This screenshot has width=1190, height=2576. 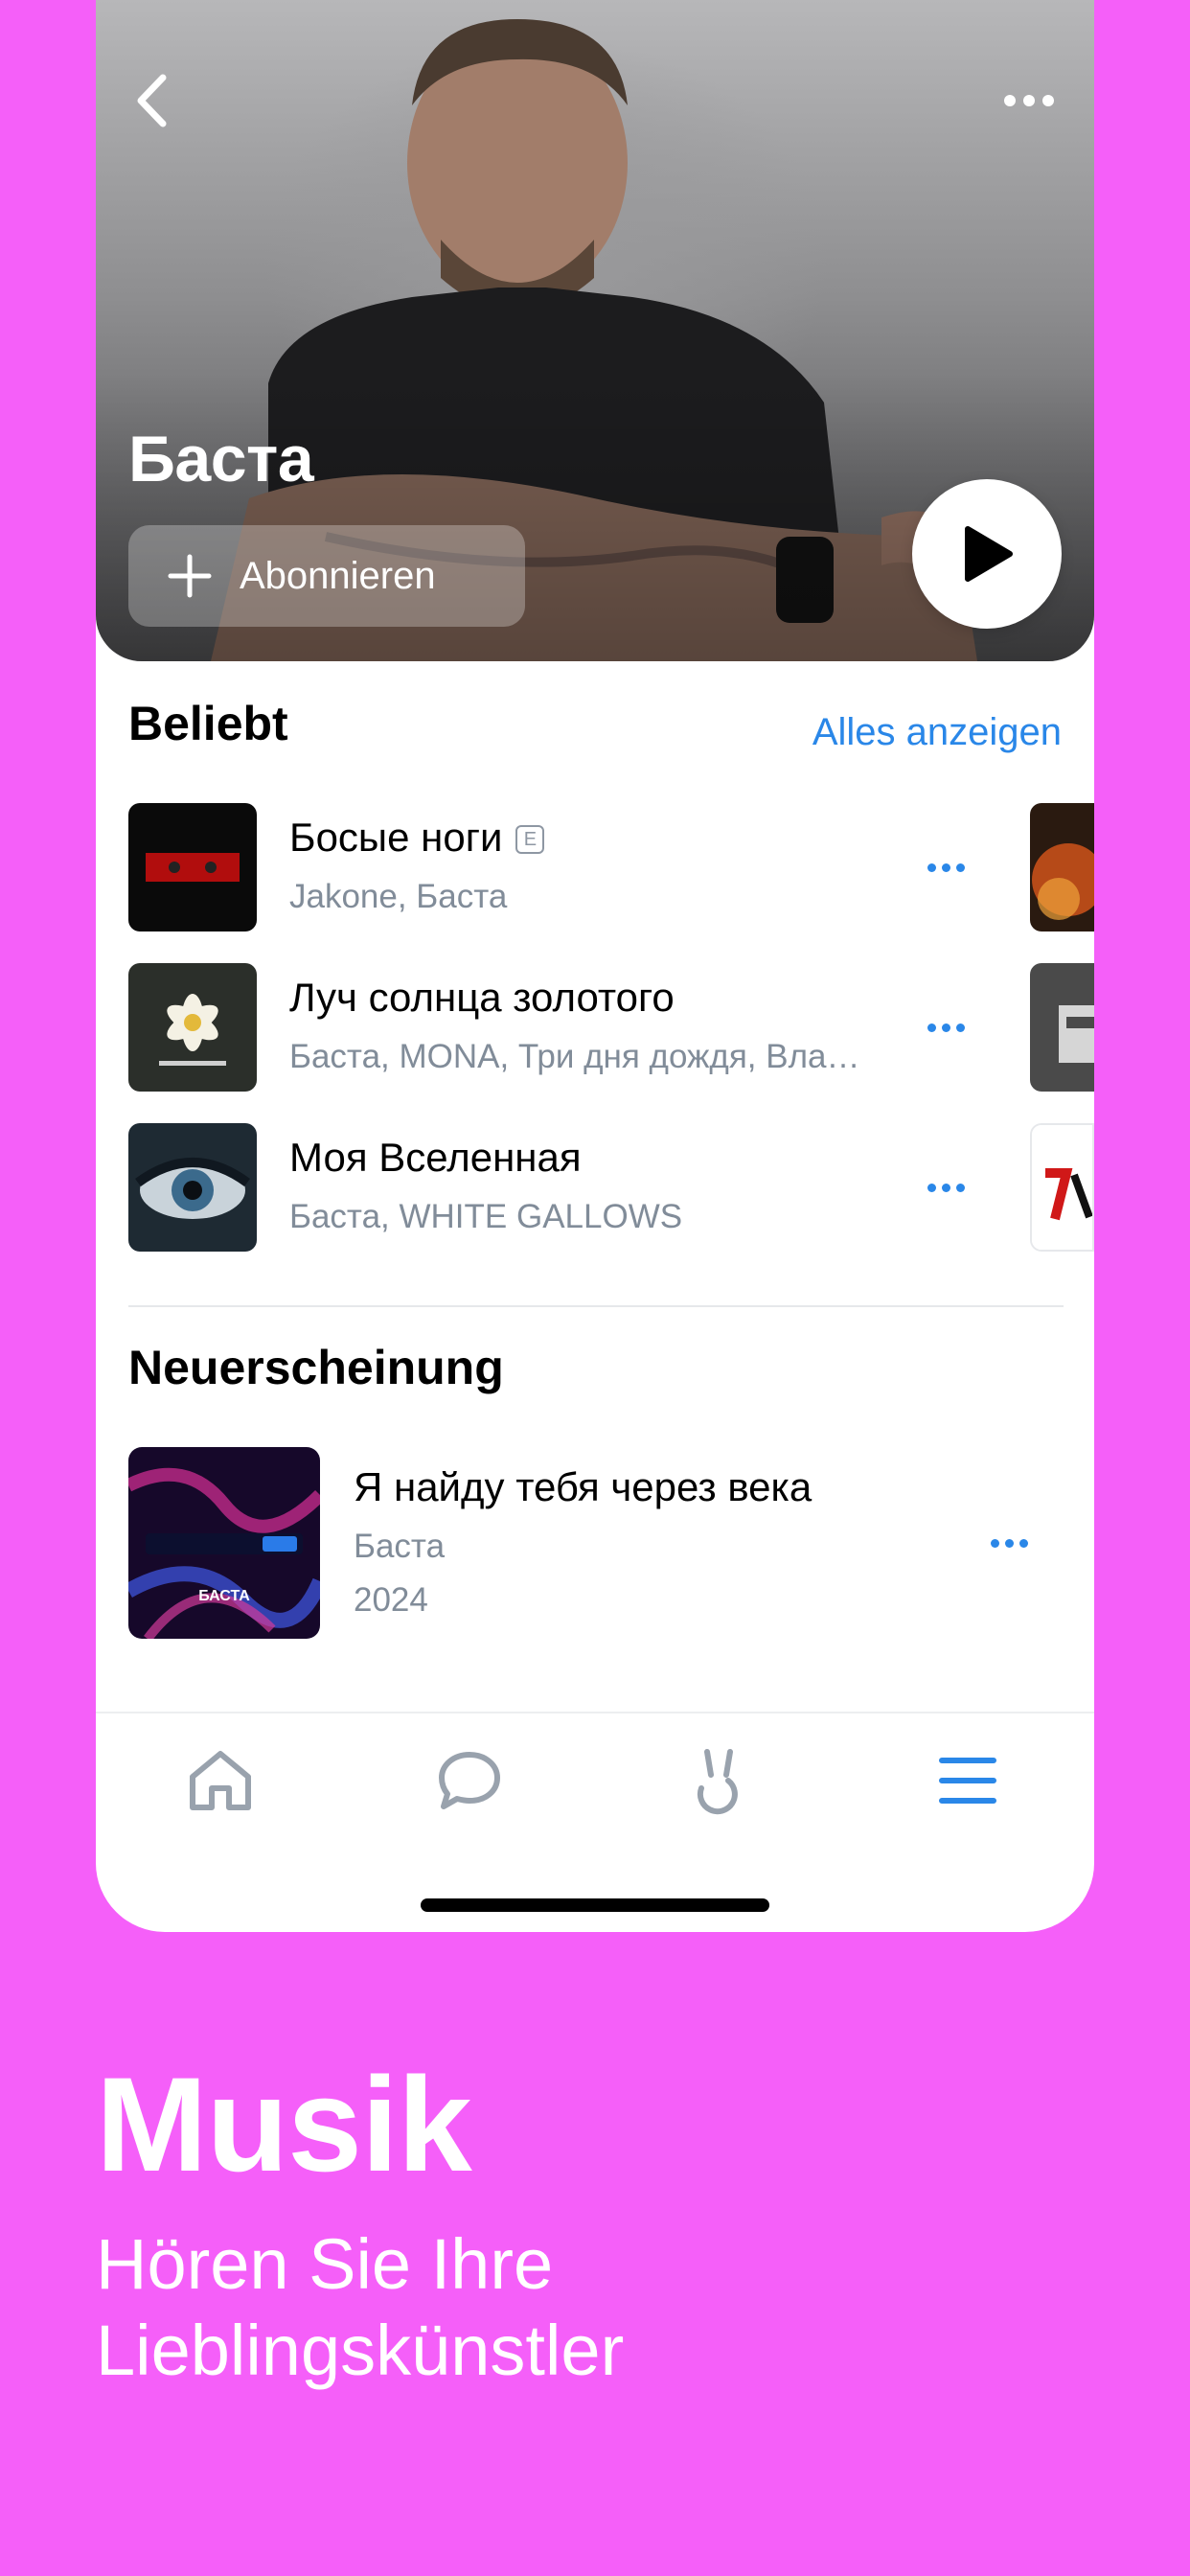 What do you see at coordinates (221, 459) in the screenshot?
I see `artist-name: Баста` at bounding box center [221, 459].